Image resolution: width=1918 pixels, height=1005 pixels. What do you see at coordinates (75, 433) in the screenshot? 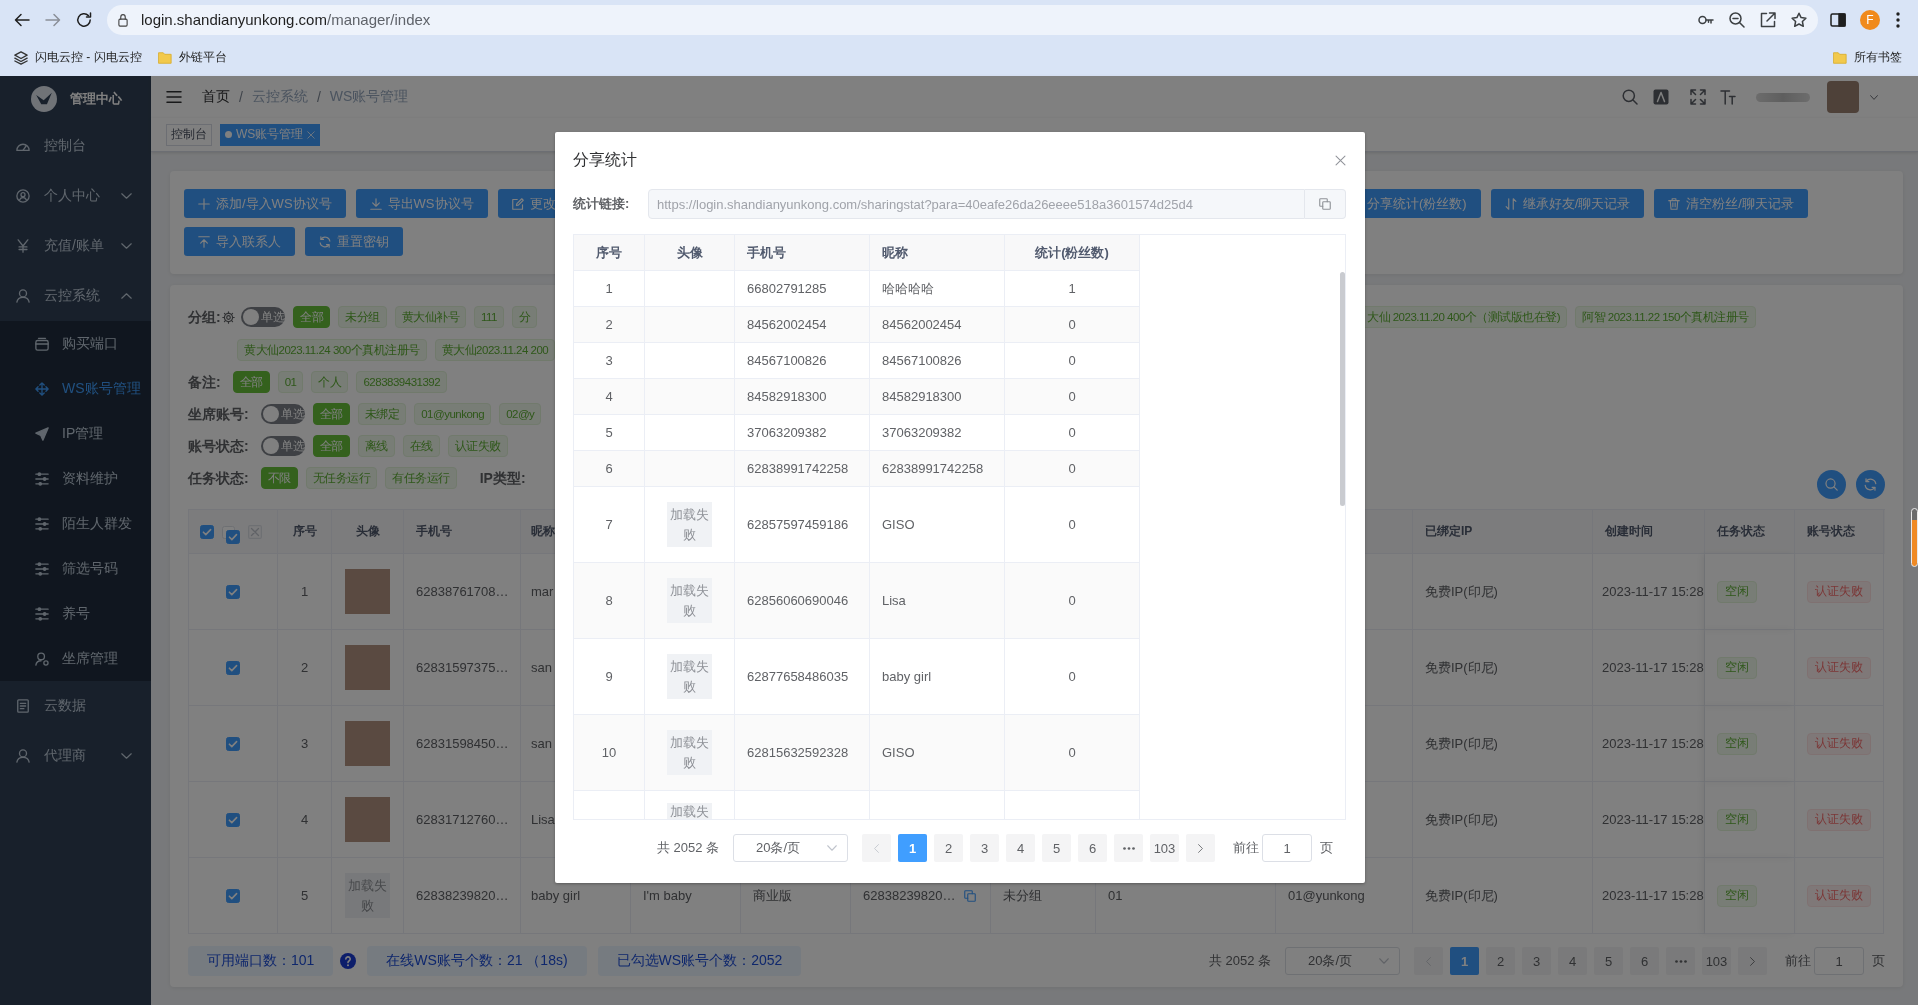
I see `submenu-item: IP管理` at bounding box center [75, 433].